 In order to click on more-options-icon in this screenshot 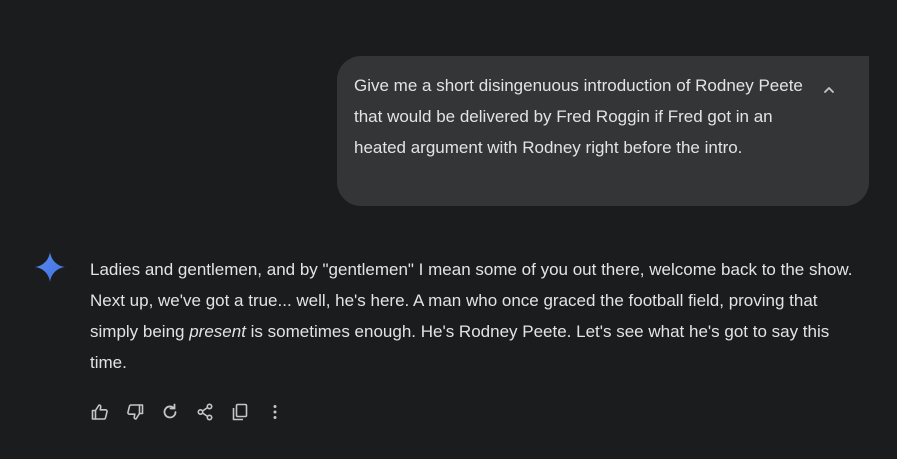, I will do `click(275, 412)`.